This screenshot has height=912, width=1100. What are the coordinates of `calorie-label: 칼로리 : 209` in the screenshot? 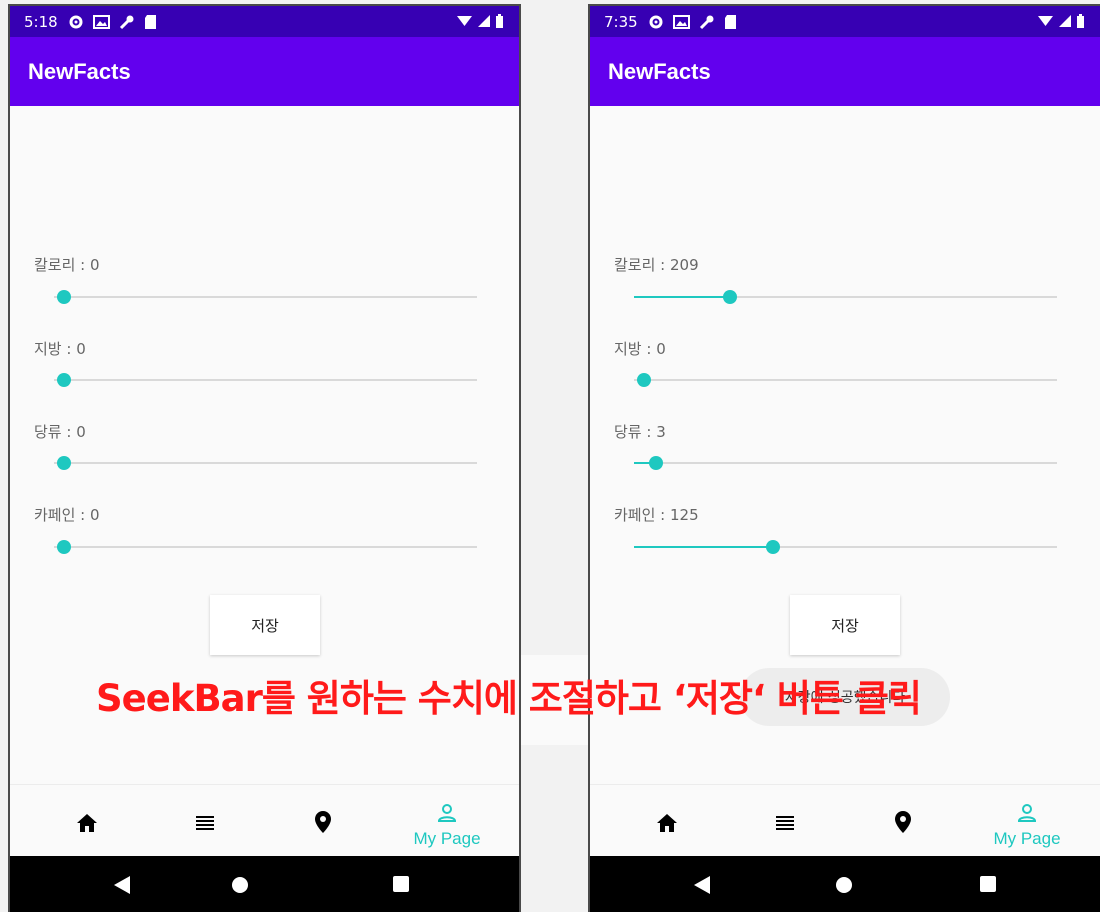 It's located at (656, 265).